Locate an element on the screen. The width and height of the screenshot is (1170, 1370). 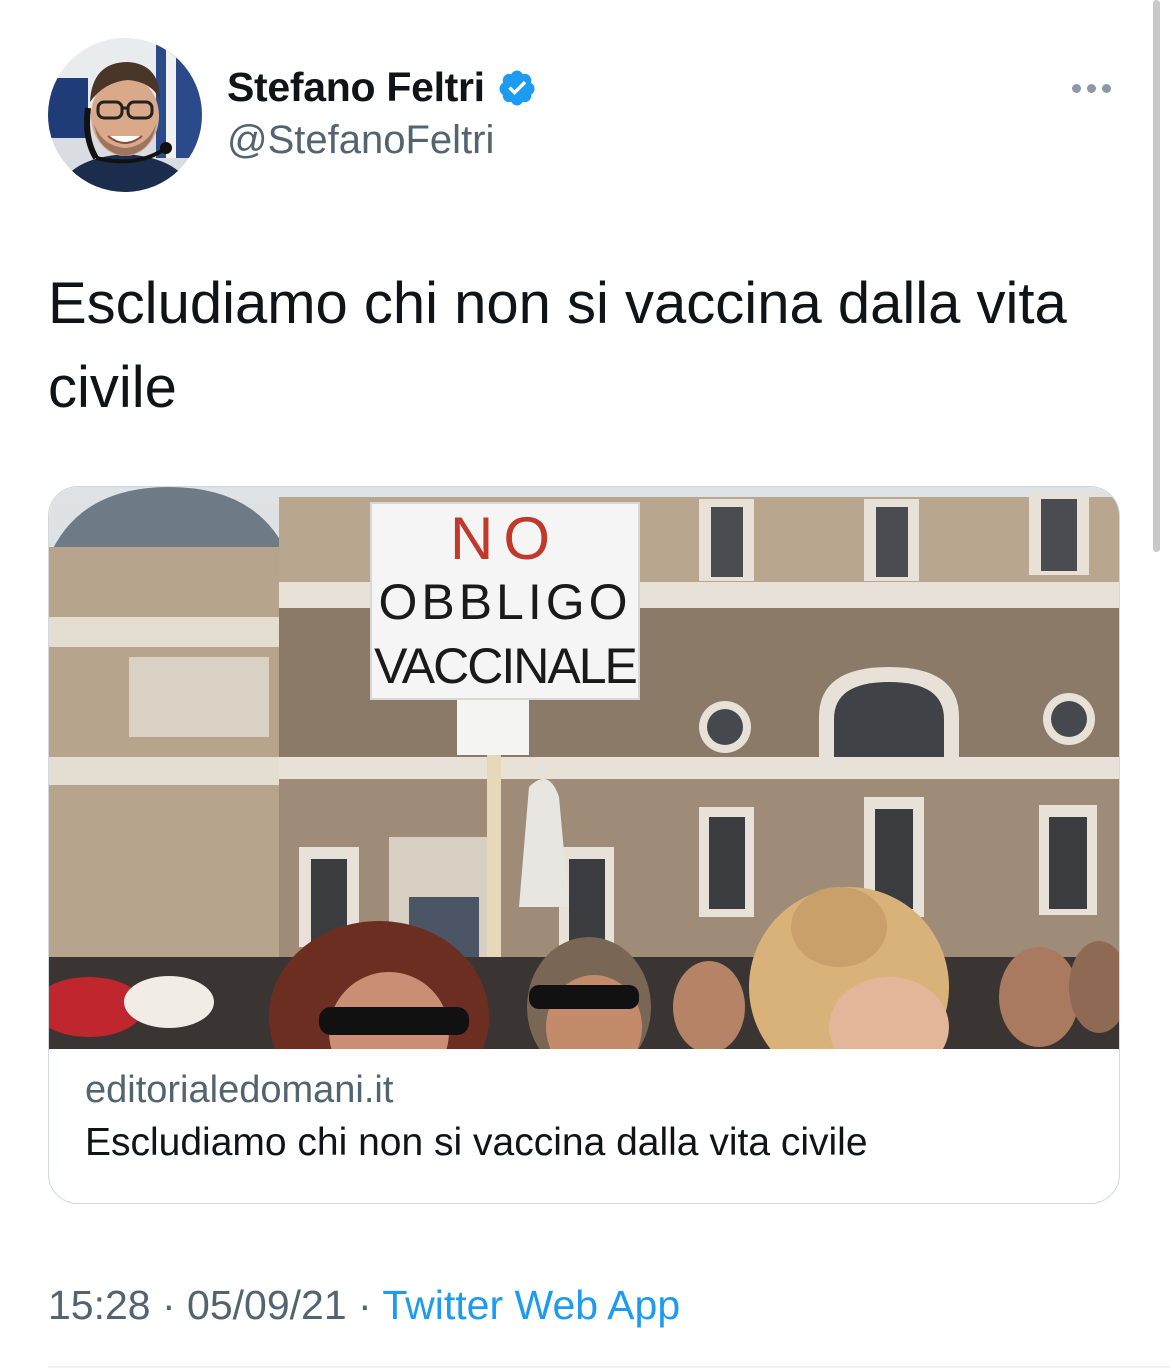
author-name-row: Stefano Feltri is located at coordinates (382, 87).